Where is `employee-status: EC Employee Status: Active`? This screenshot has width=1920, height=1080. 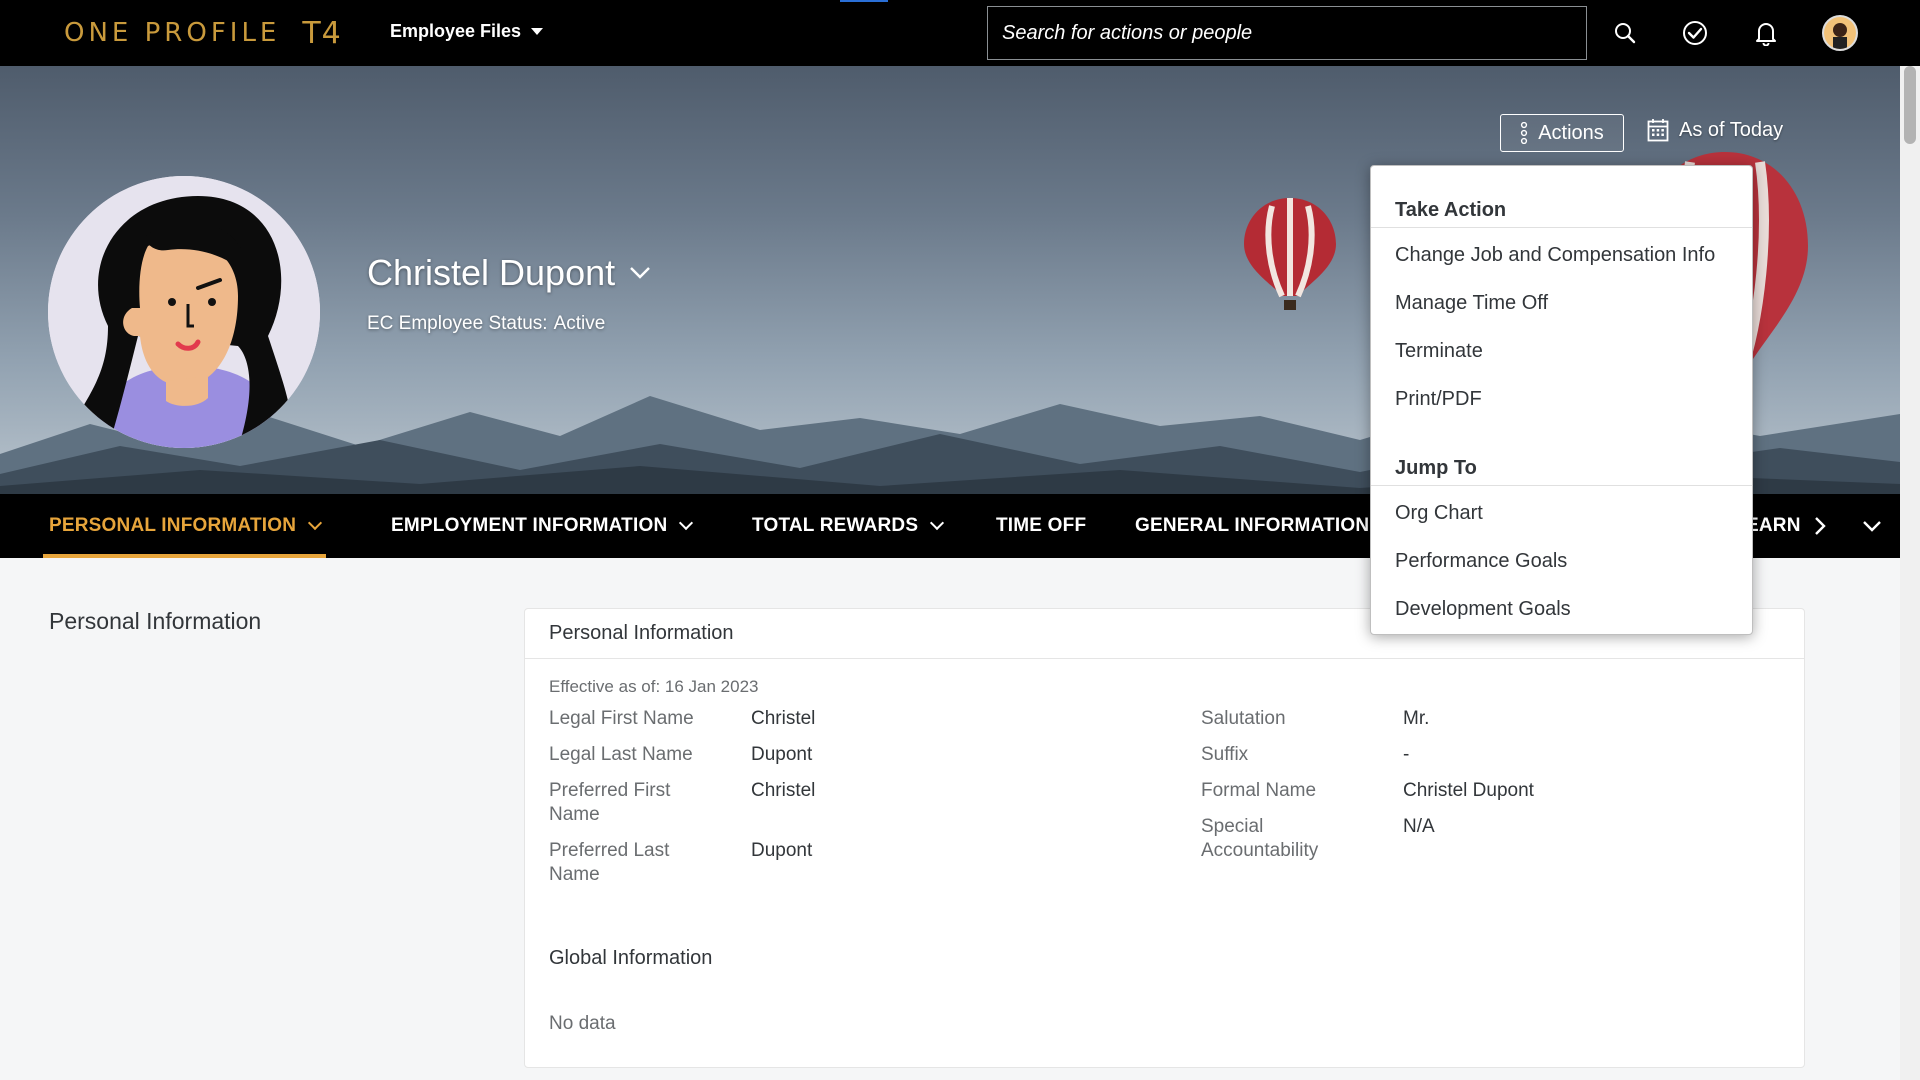
employee-status: EC Employee Status: Active is located at coordinates (486, 324).